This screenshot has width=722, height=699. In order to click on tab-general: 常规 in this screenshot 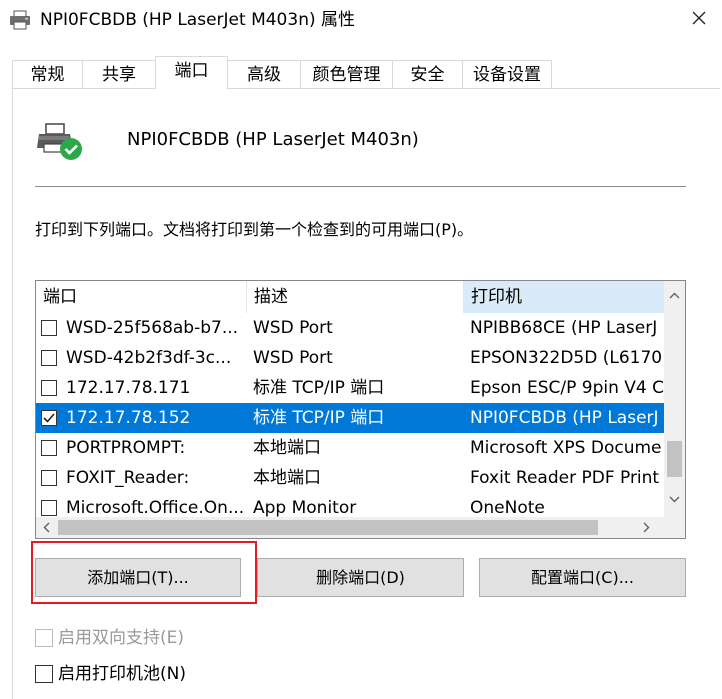, I will do `click(47, 74)`.